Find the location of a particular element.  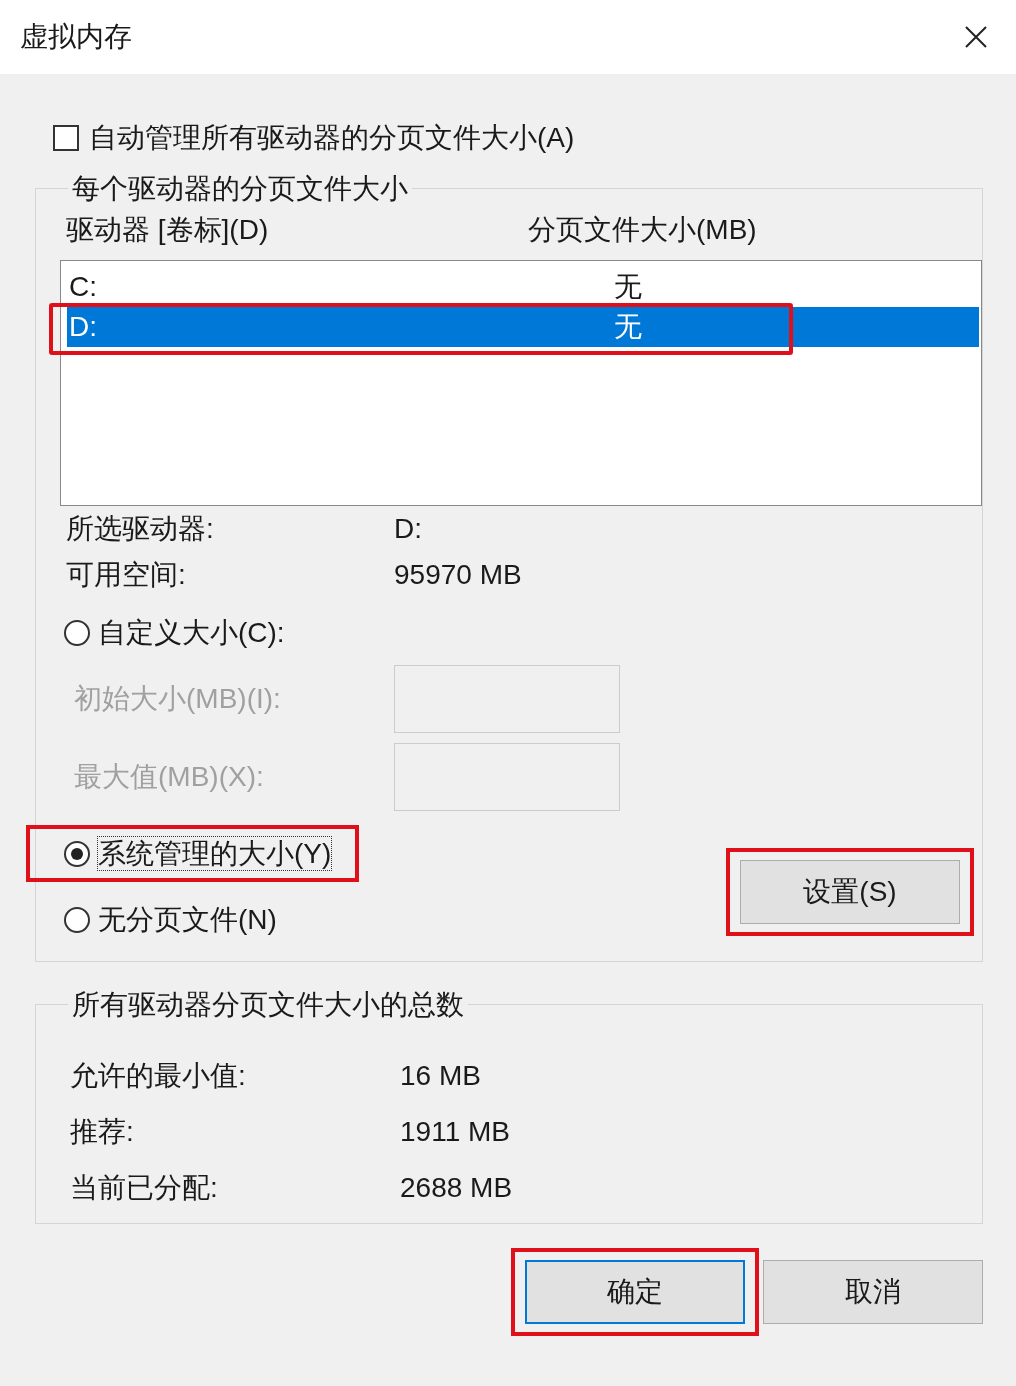

drive-letter: C: is located at coordinates (83, 286).